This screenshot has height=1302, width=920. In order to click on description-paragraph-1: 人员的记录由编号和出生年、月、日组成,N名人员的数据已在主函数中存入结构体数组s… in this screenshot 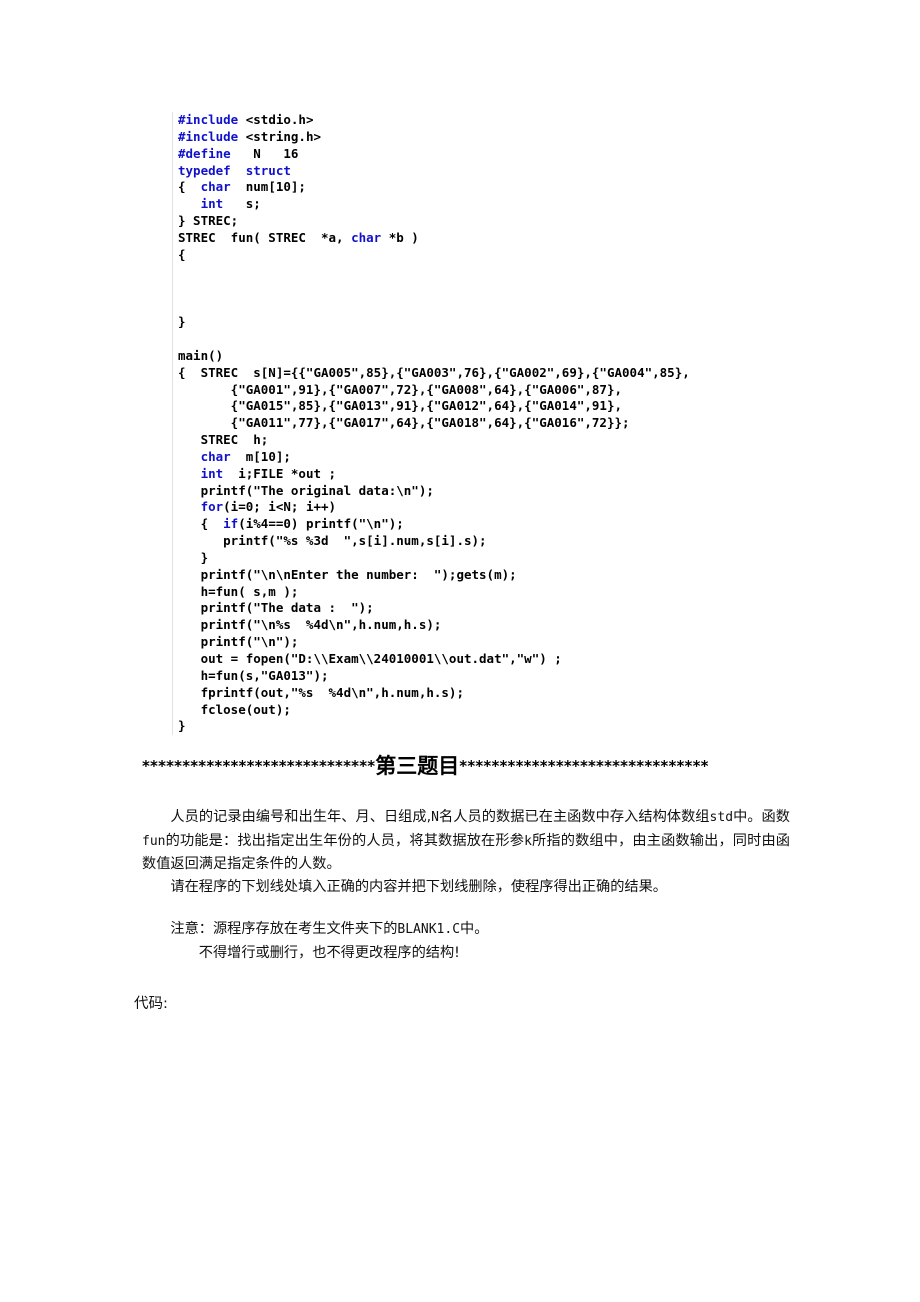, I will do `click(466, 841)`.